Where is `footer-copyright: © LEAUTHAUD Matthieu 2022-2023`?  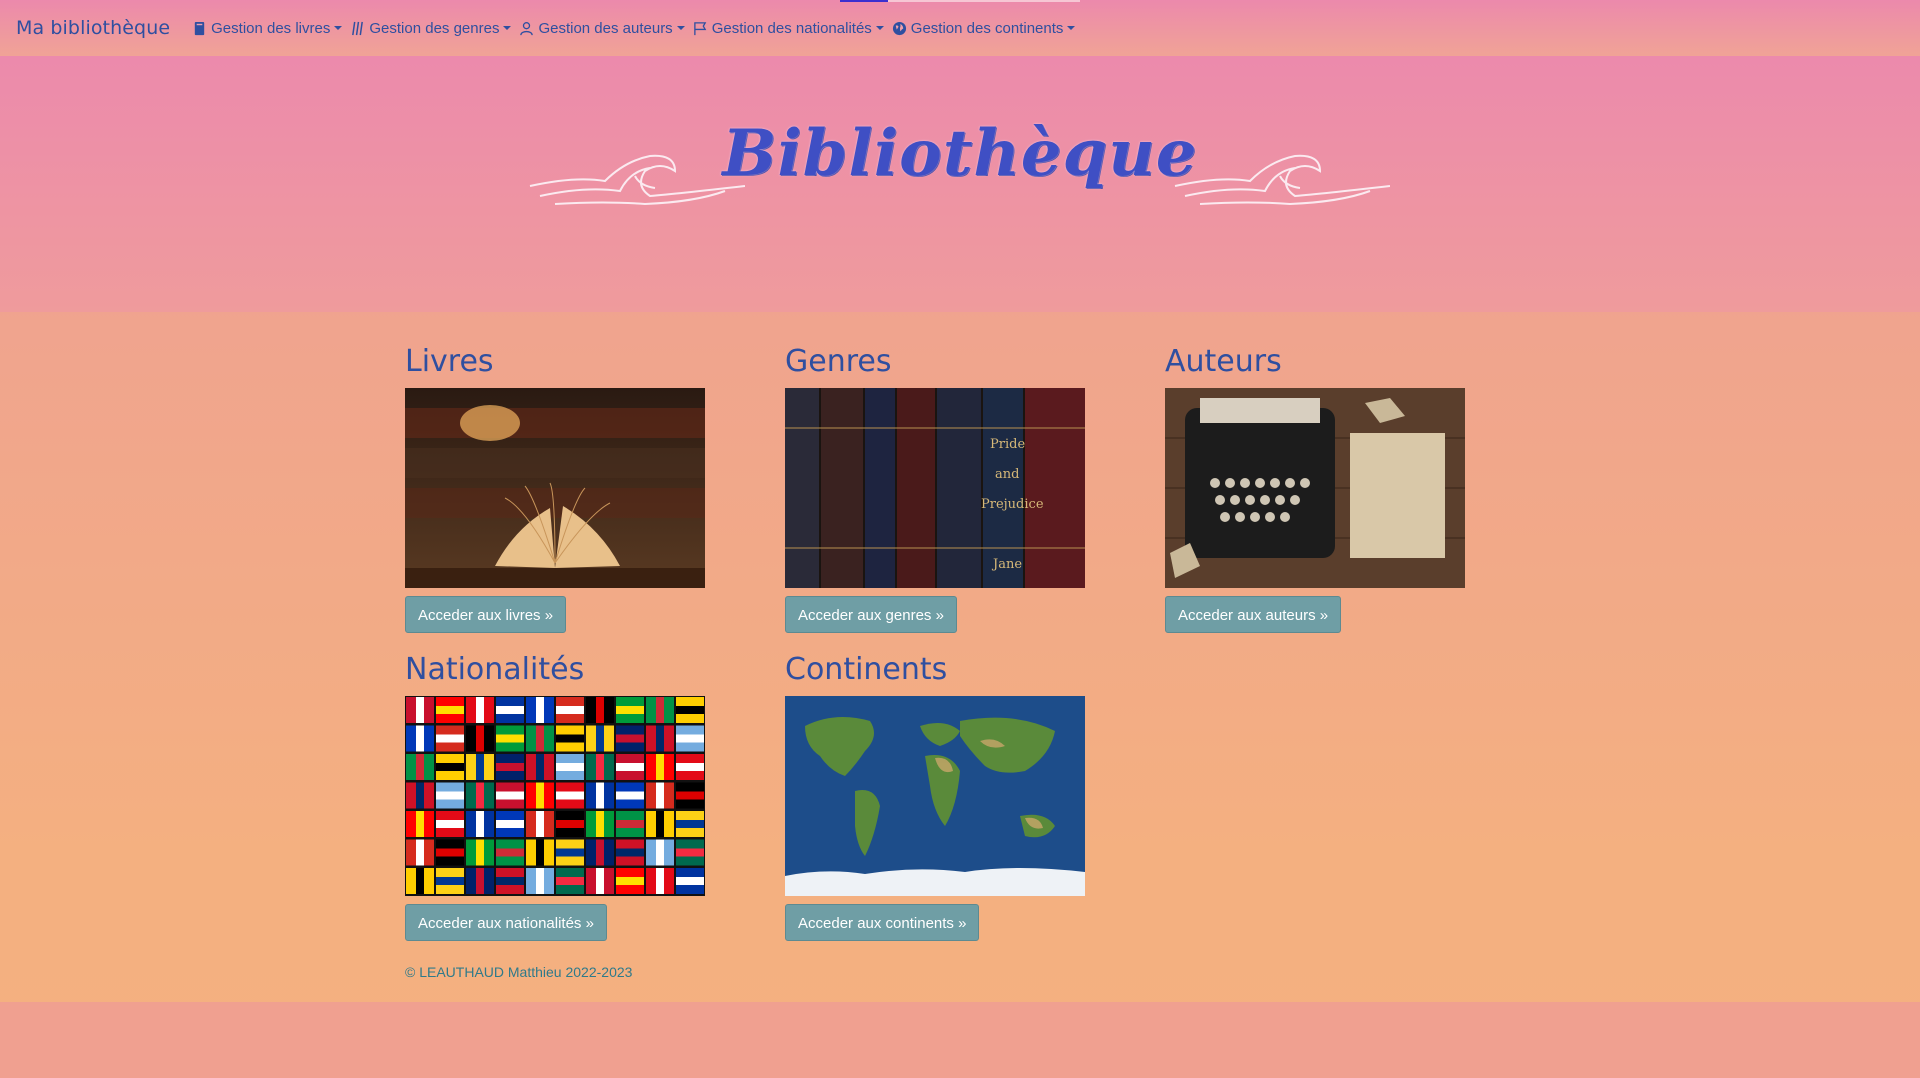
footer-copyright: © LEAUTHAUD Matthieu 2022-2023 is located at coordinates (519, 972).